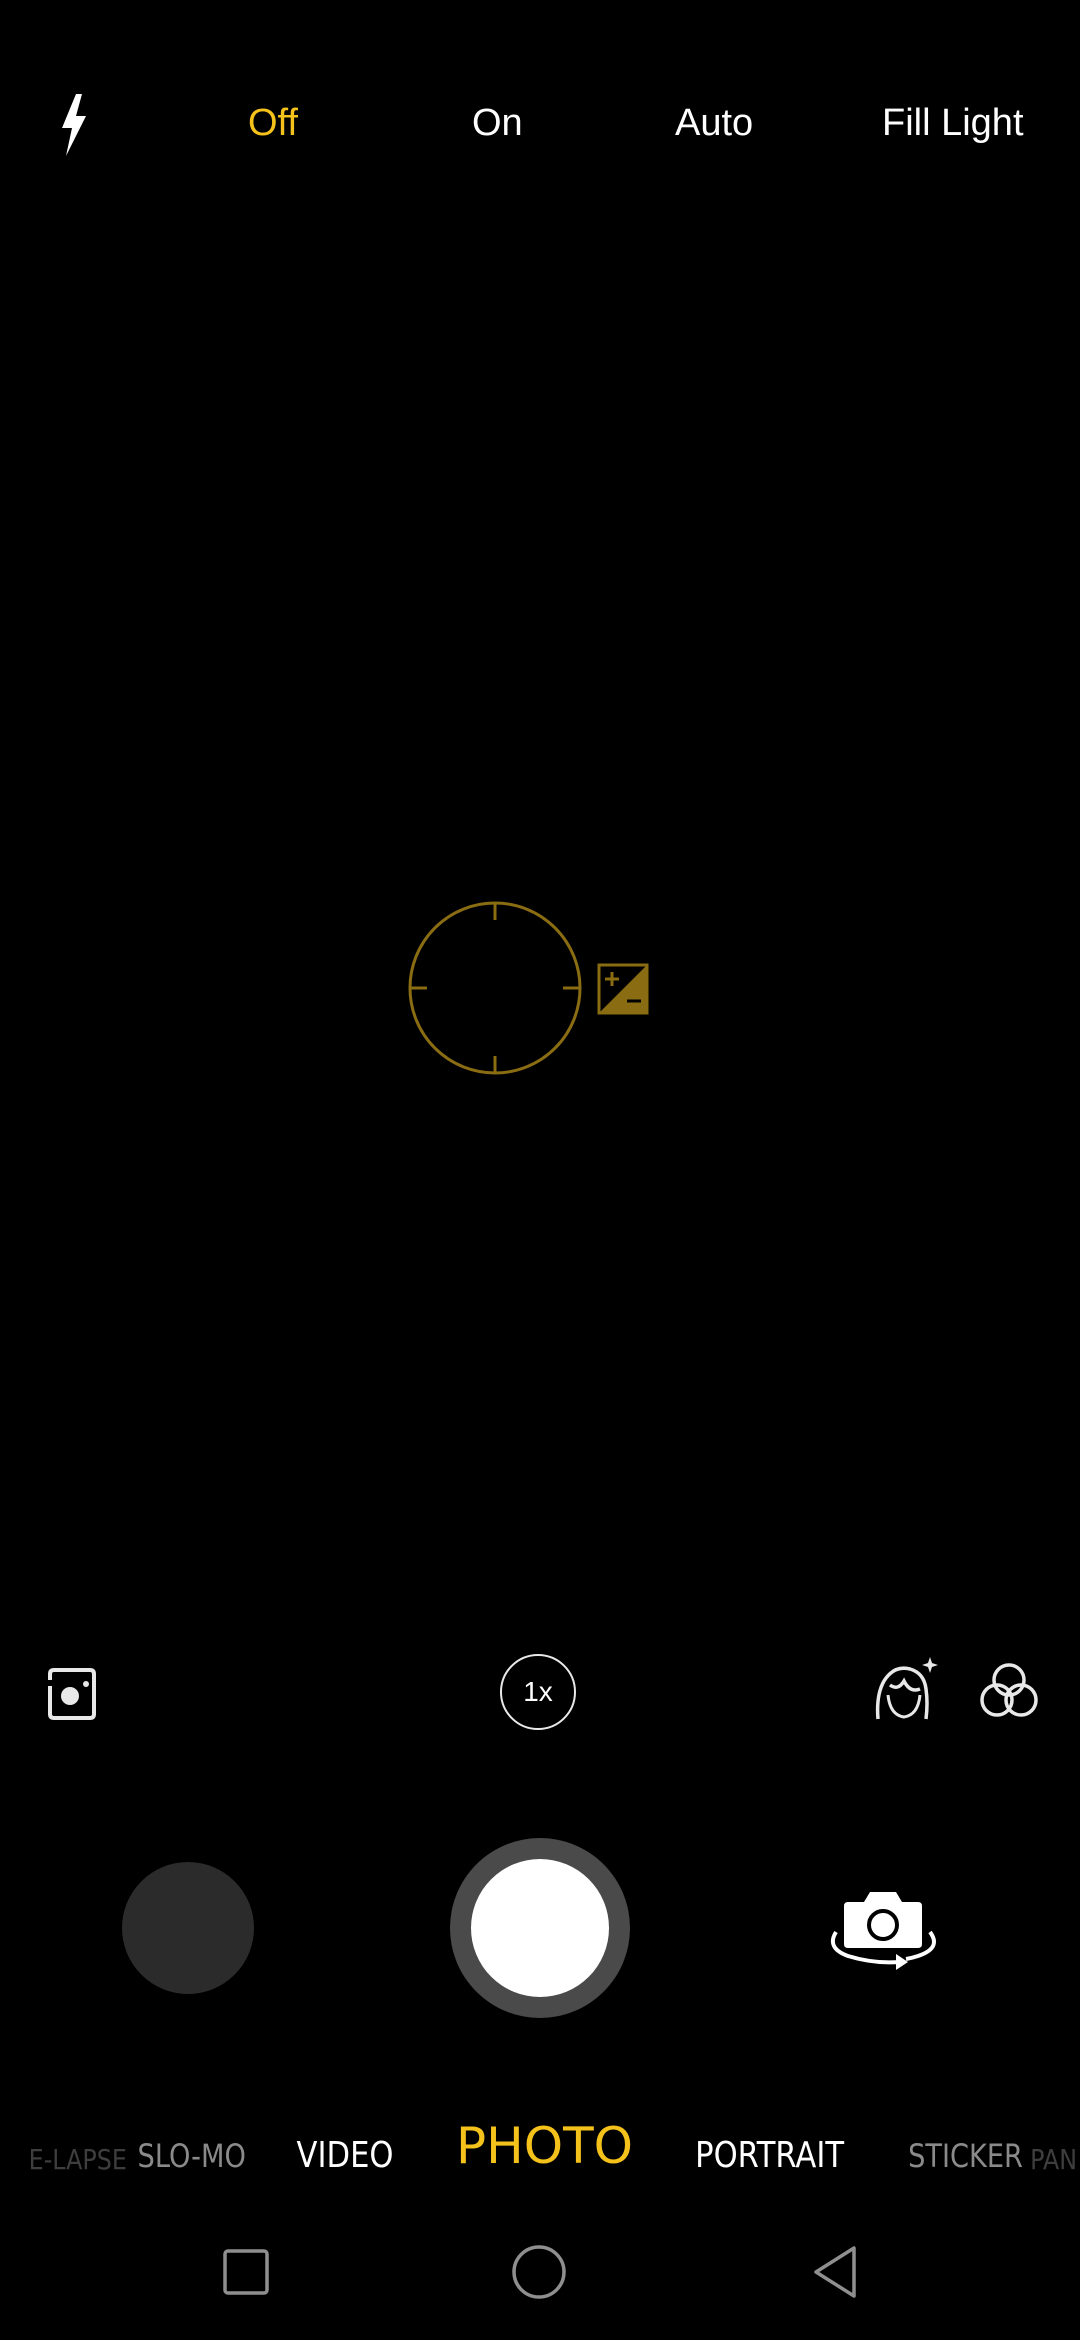  What do you see at coordinates (495, 988) in the screenshot?
I see `focus-reticle-icon` at bounding box center [495, 988].